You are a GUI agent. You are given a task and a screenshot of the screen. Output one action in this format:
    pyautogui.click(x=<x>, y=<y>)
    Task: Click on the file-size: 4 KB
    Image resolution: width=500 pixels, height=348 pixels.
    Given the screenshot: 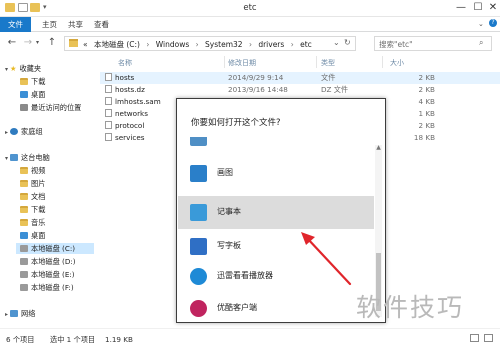 What is the action you would take?
    pyautogui.click(x=426, y=101)
    